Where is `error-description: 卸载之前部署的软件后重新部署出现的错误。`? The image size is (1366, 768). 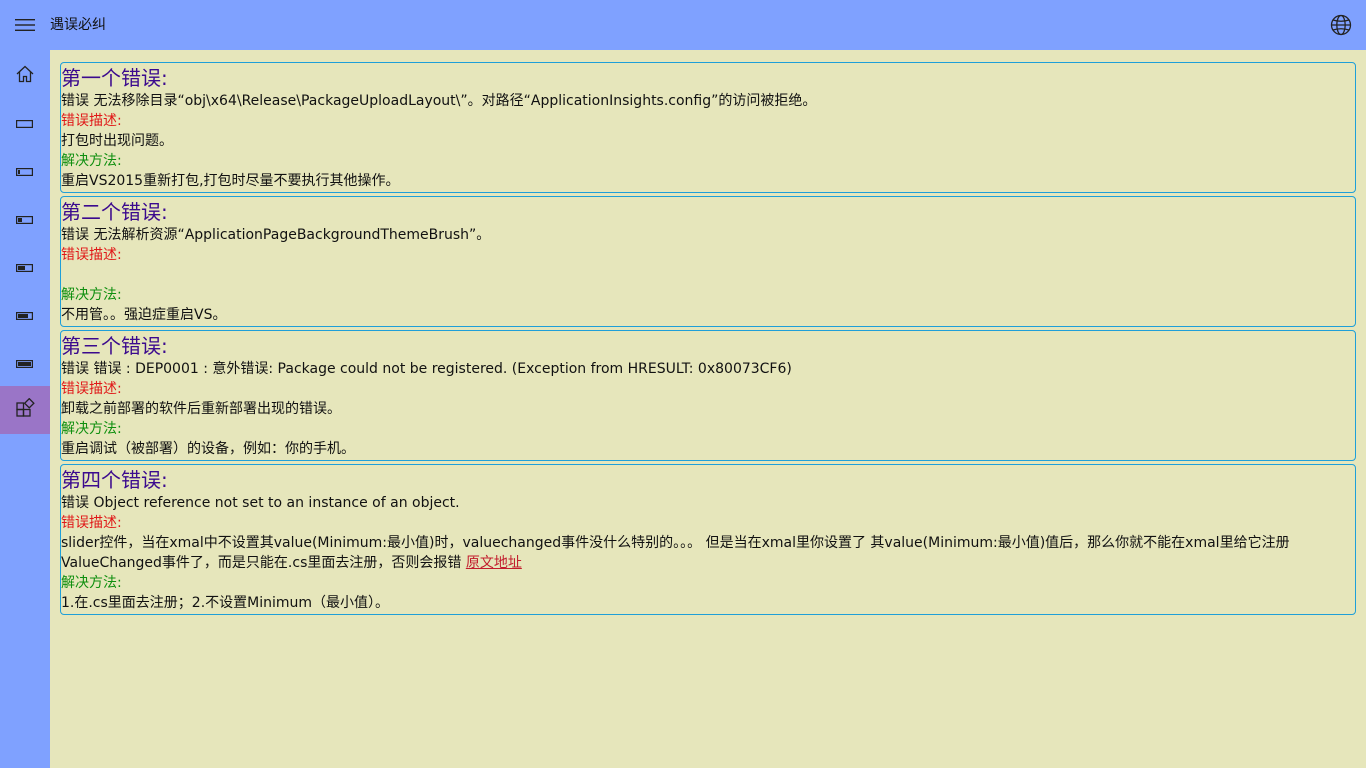 error-description: 卸载之前部署的软件后重新部署出现的错误。 is located at coordinates (201, 409).